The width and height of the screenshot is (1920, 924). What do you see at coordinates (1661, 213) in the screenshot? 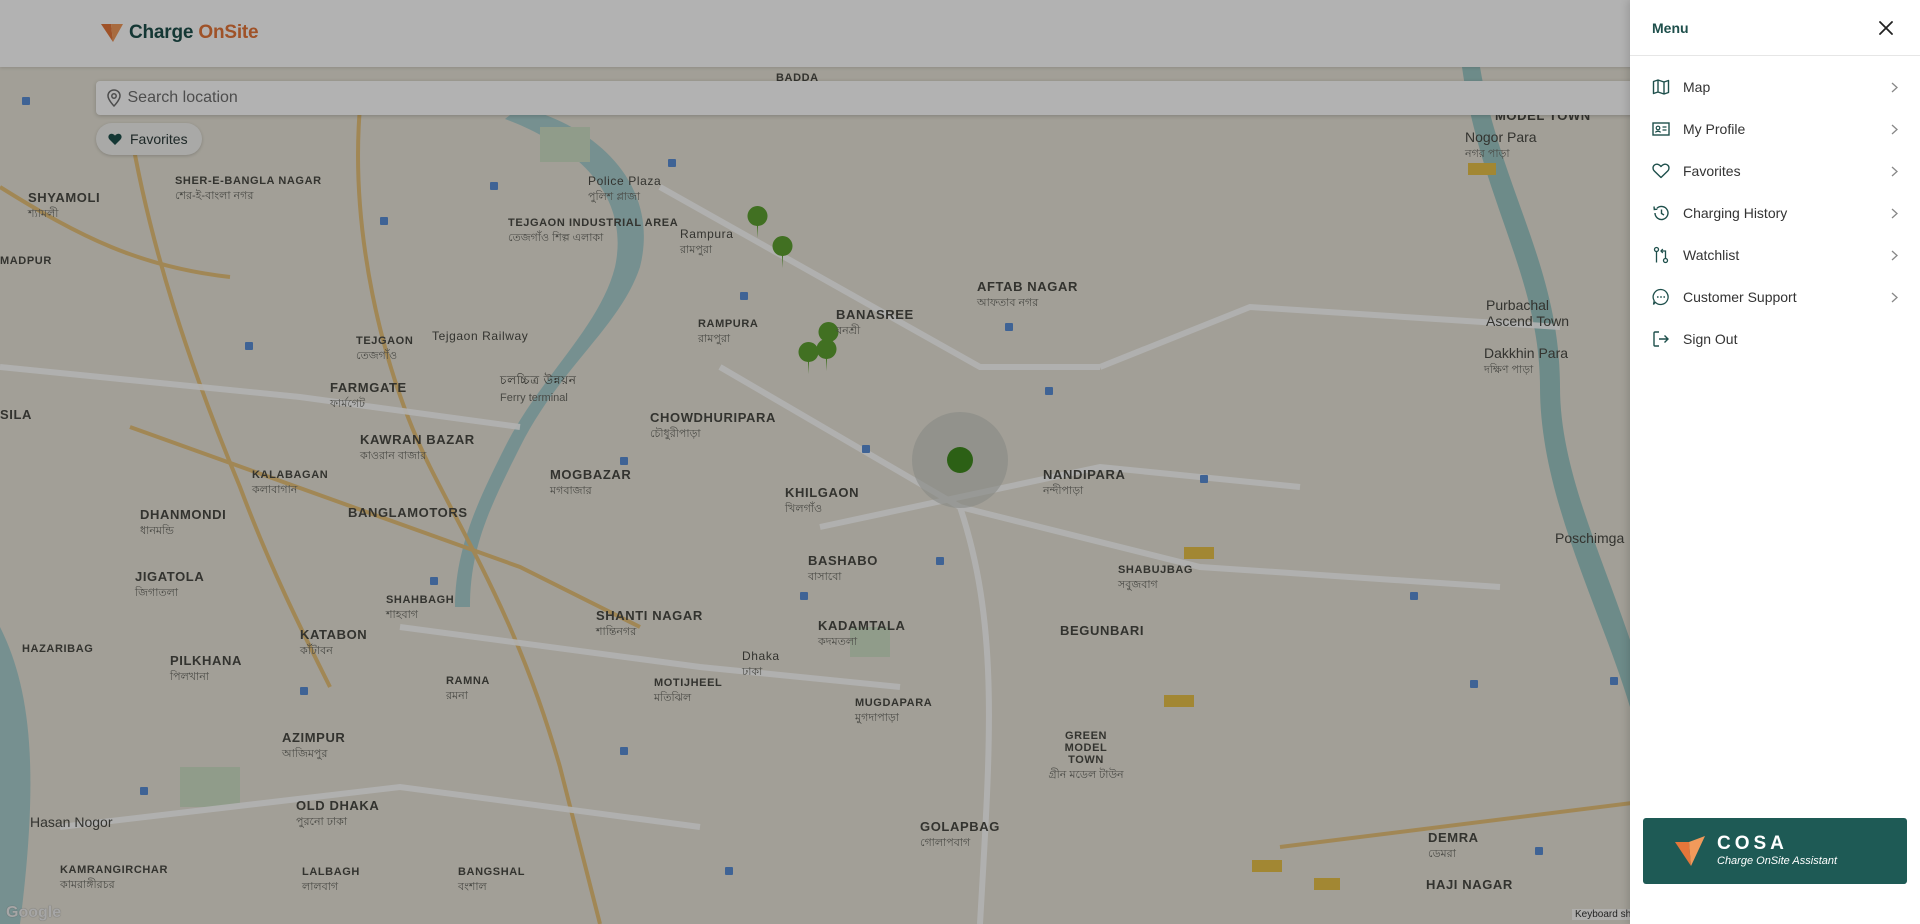
I see `history-icon` at bounding box center [1661, 213].